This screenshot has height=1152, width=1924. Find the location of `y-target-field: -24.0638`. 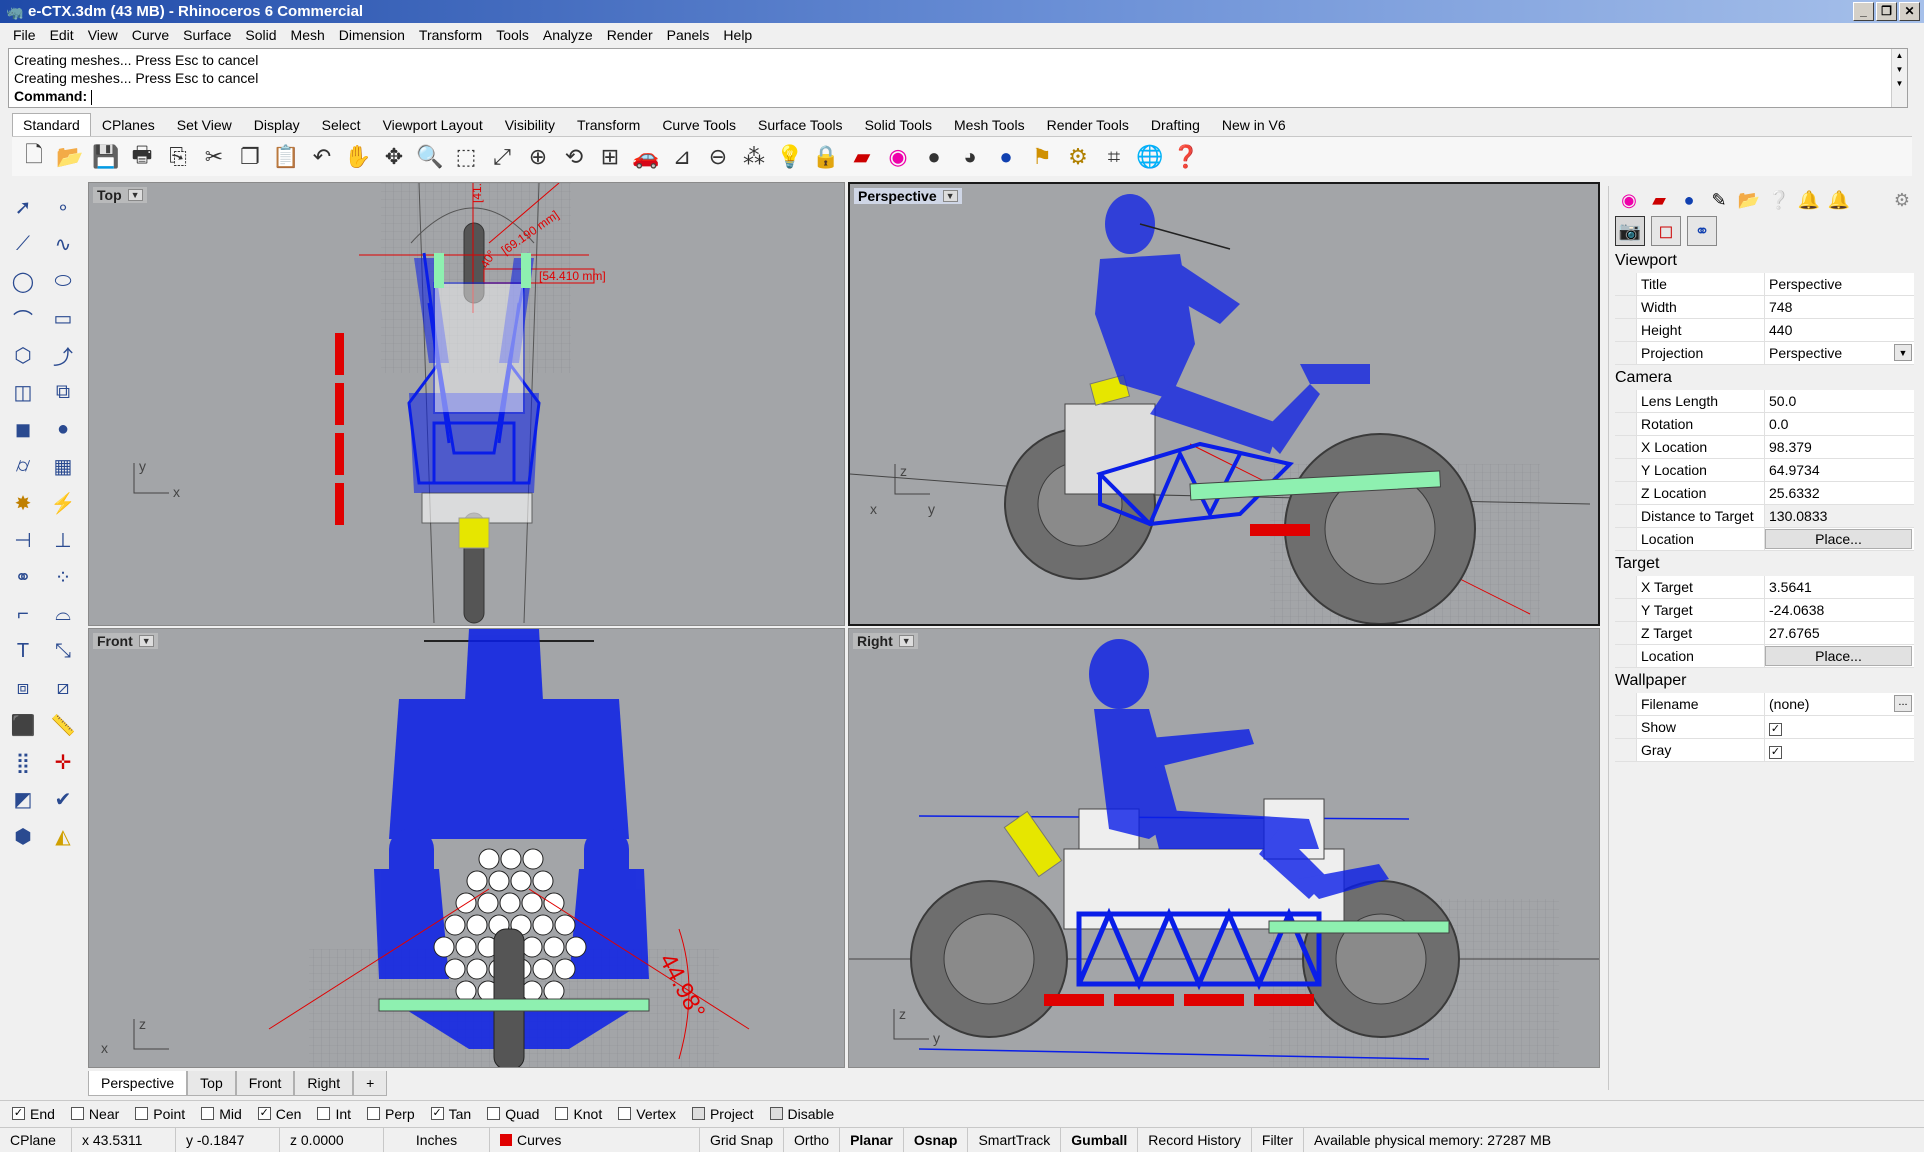

y-target-field: -24.0638 is located at coordinates (1839, 610).